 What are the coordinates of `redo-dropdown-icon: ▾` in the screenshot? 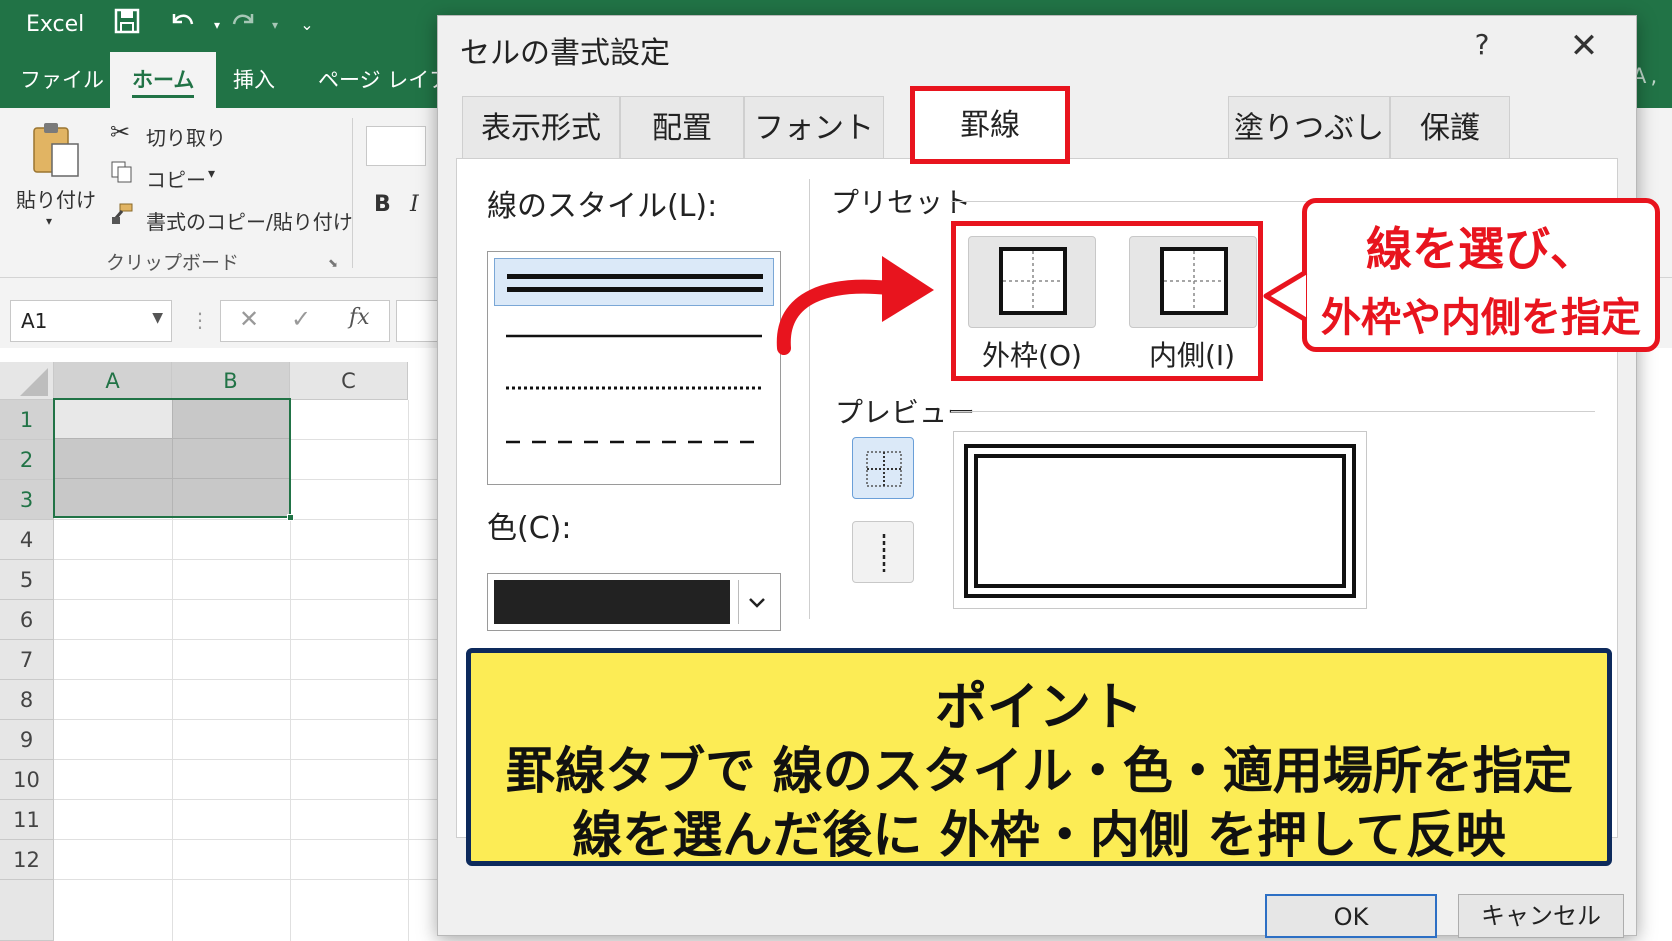 It's located at (275, 25).